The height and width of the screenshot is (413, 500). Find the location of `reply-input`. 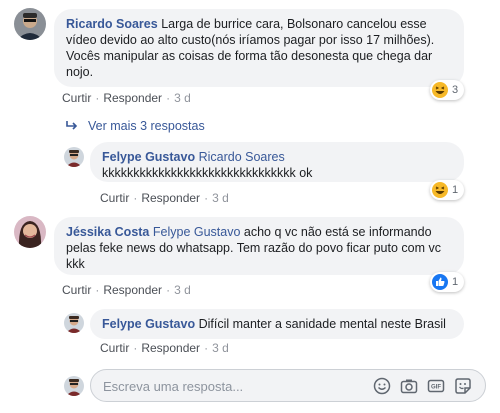

reply-input is located at coordinates (228, 386).